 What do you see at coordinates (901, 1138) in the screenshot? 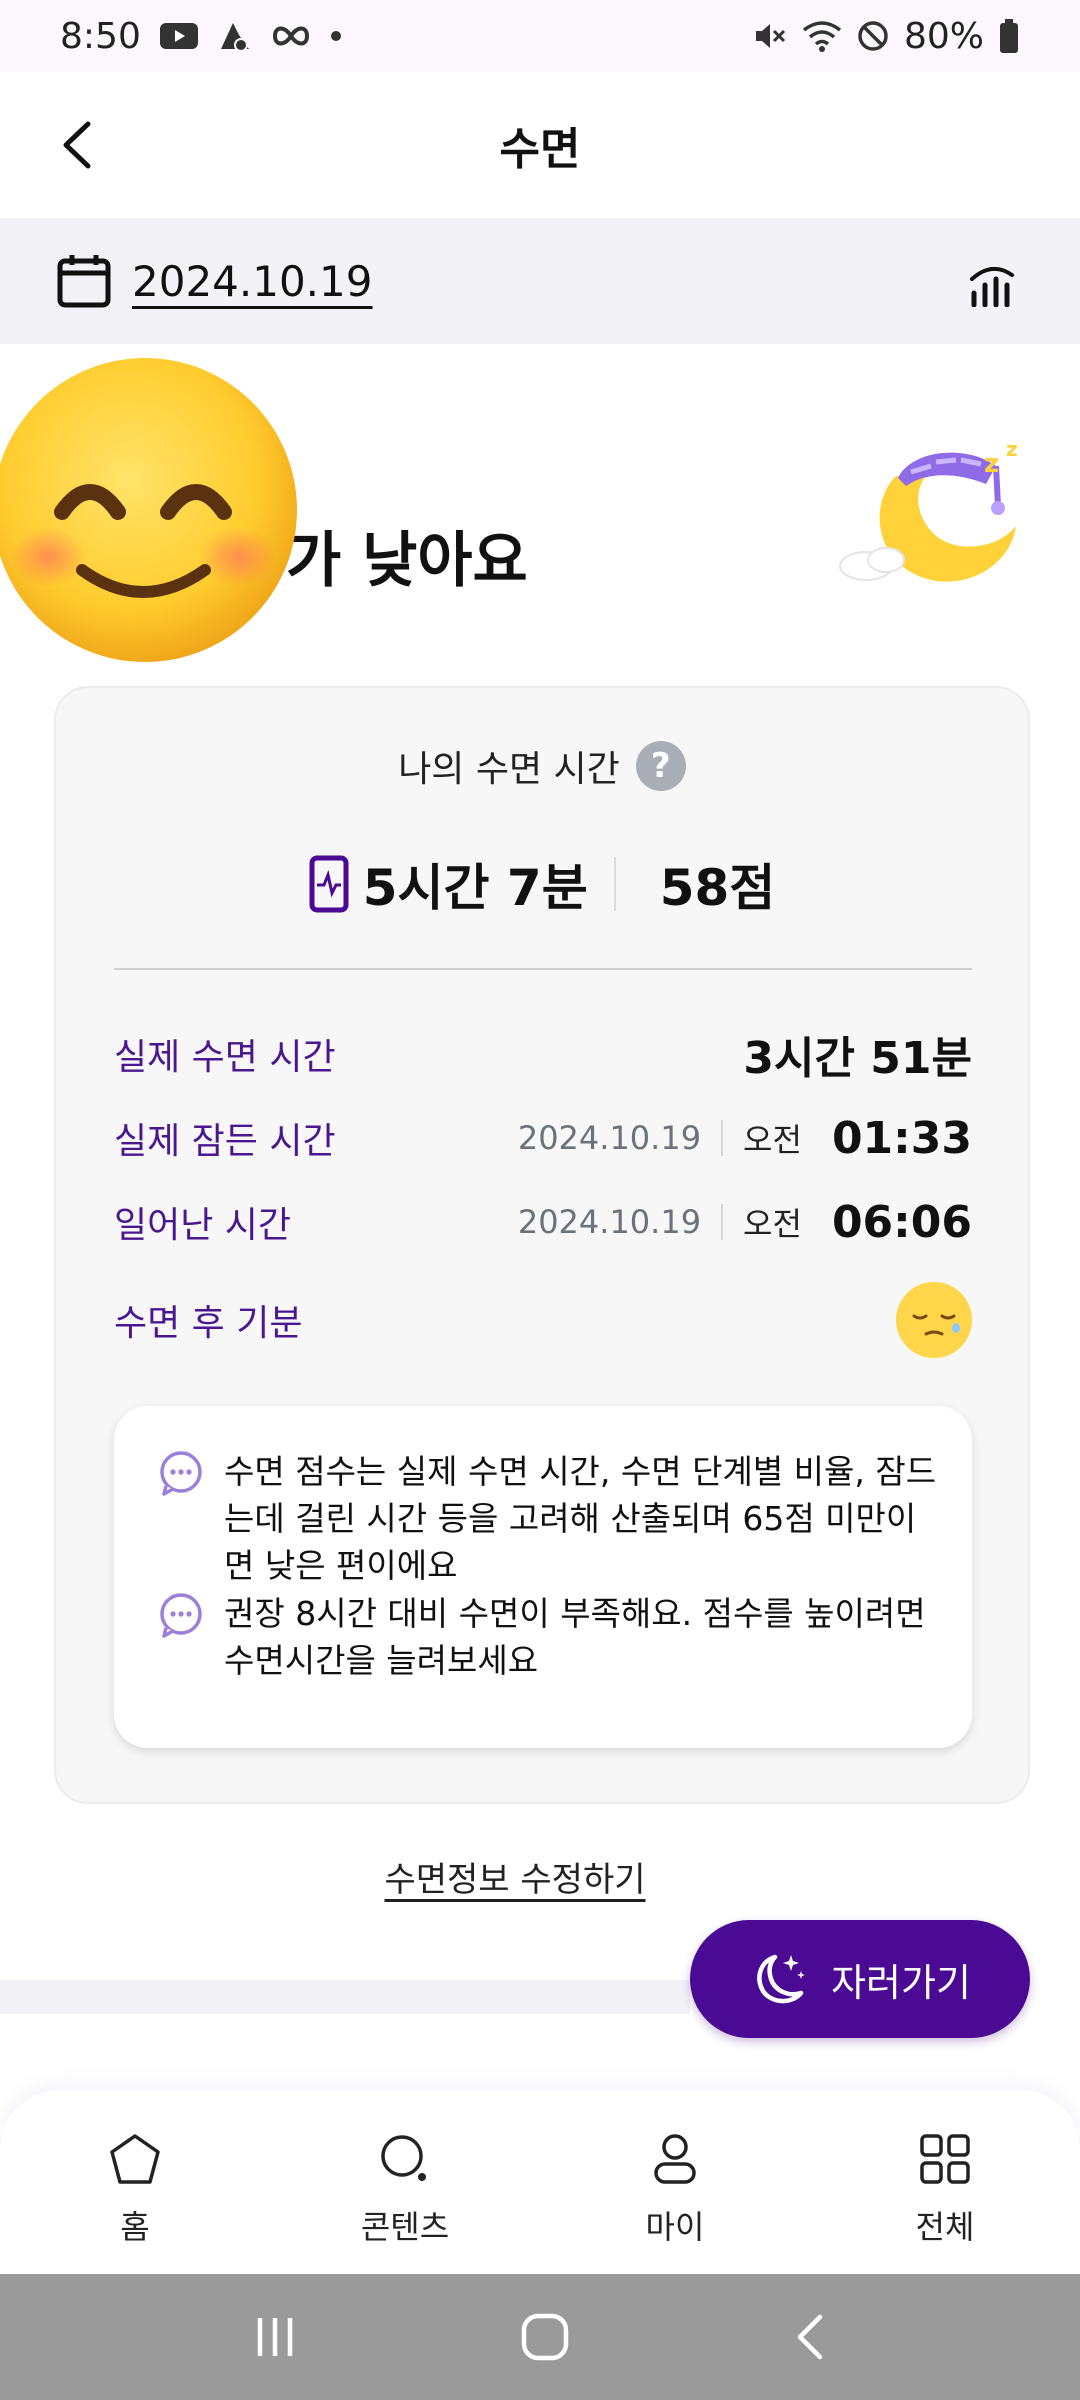
I see `fell-asleep-time: 01:33` at bounding box center [901, 1138].